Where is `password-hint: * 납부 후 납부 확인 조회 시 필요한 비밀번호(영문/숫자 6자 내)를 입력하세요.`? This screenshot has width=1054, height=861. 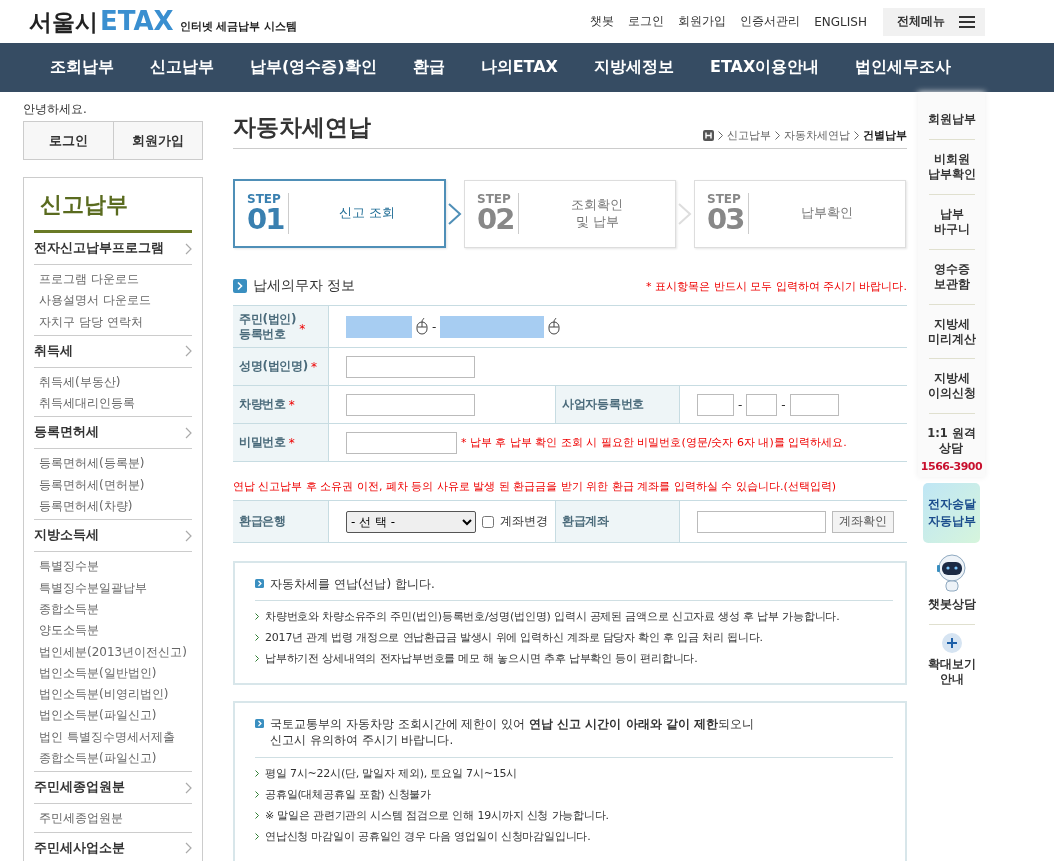
password-hint: * 납부 후 납부 확인 조회 시 필요한 비밀번호(영문/숫자 6자 내)를 입력하세요. is located at coordinates (654, 442).